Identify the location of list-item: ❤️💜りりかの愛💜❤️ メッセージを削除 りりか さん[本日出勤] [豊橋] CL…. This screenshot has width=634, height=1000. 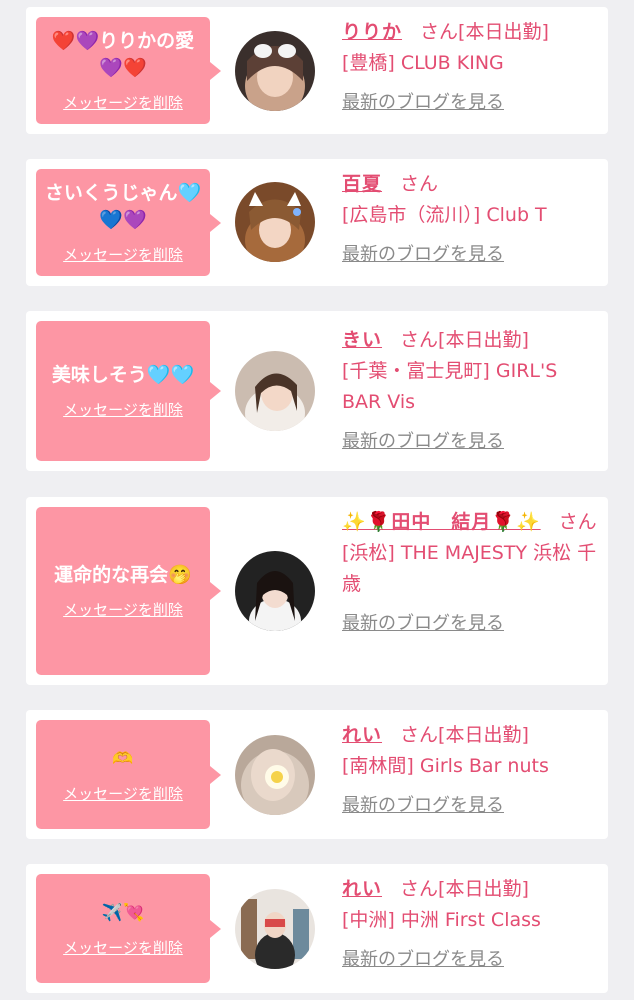
(317, 70).